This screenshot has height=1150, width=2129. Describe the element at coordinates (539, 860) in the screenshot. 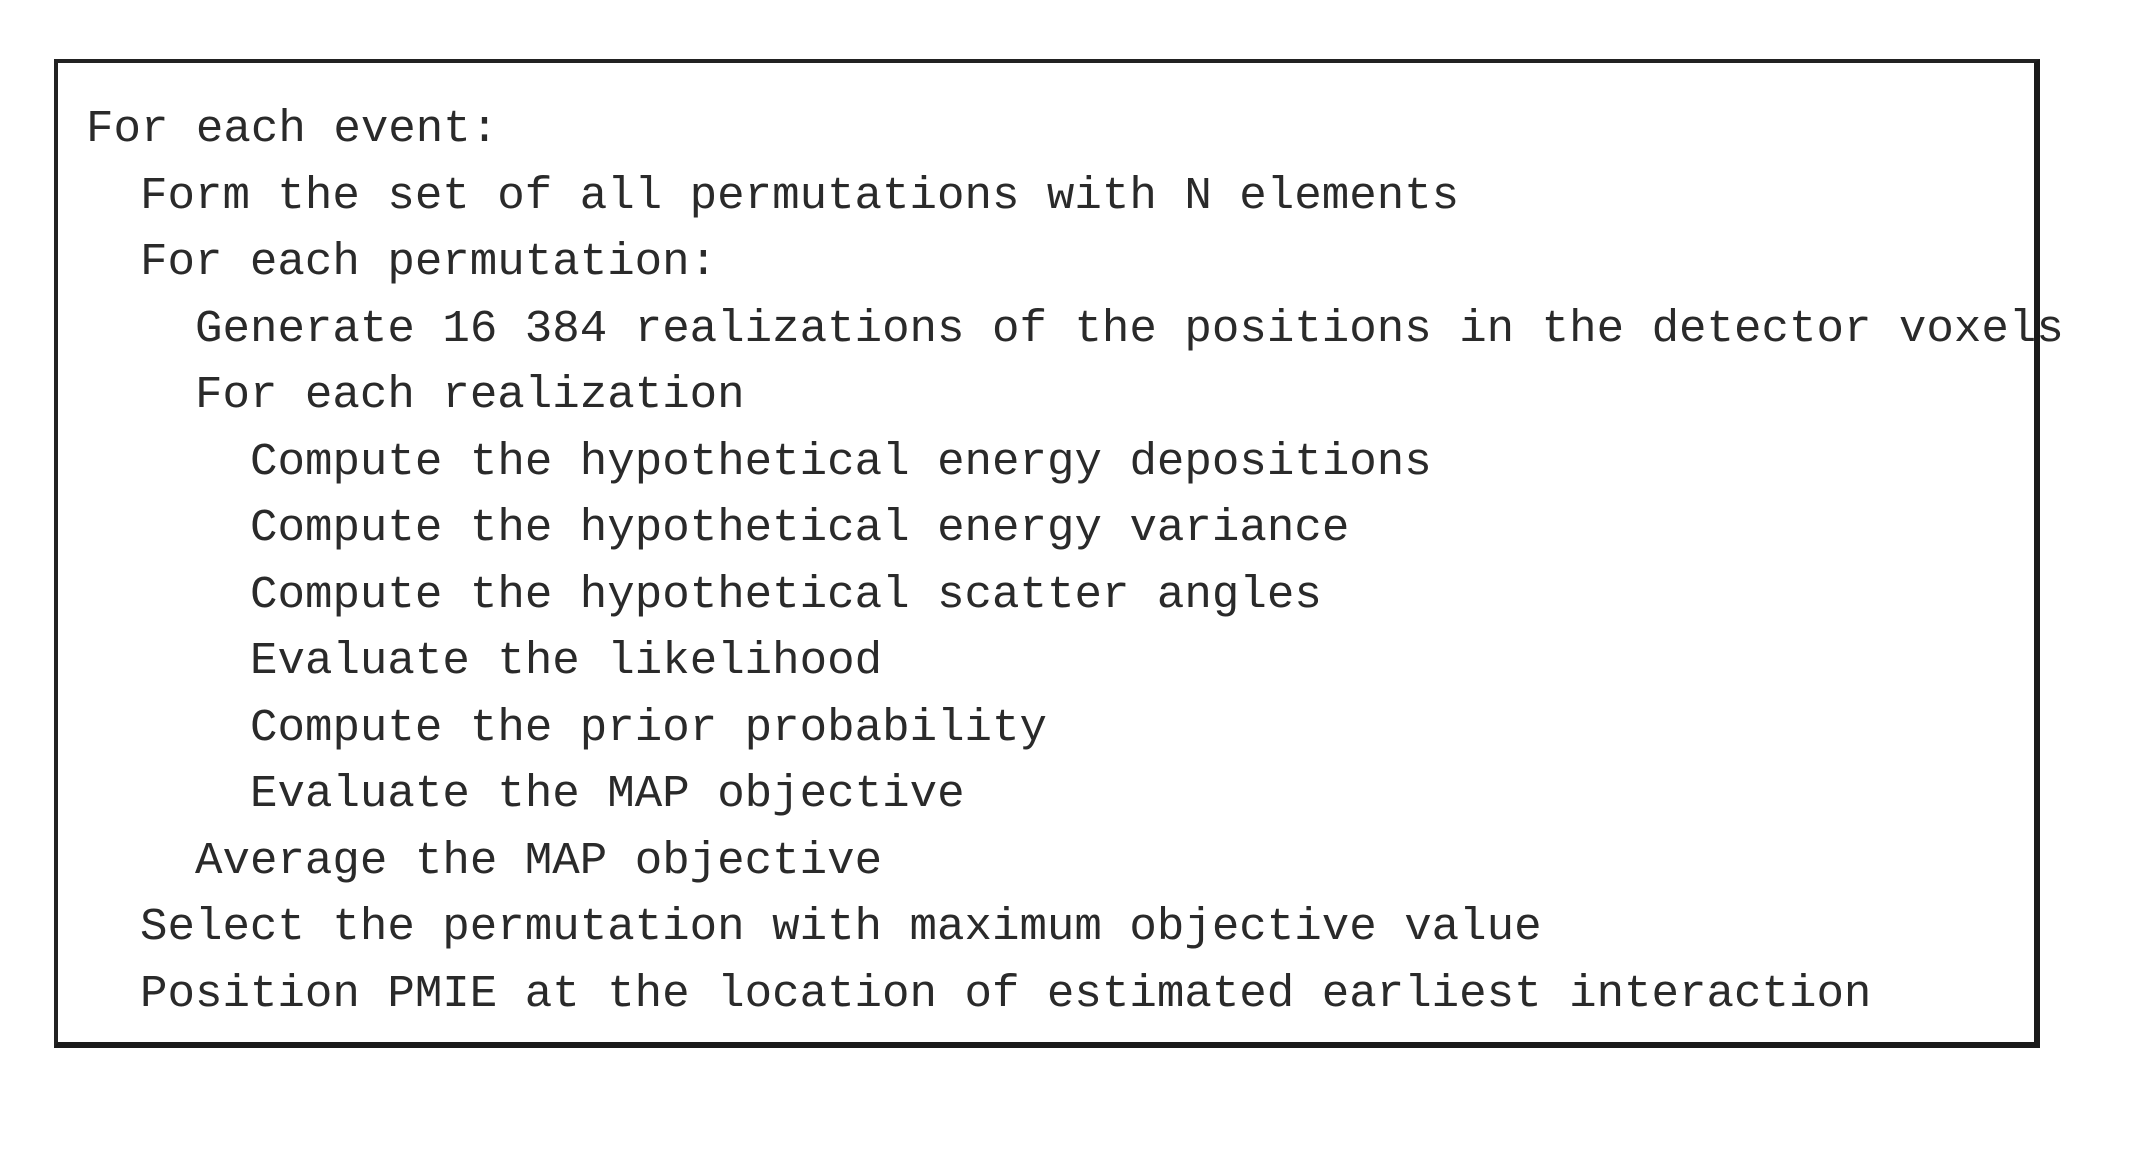

I see `algorithm-line-average-map-objective: Average the MAP objective` at that location.